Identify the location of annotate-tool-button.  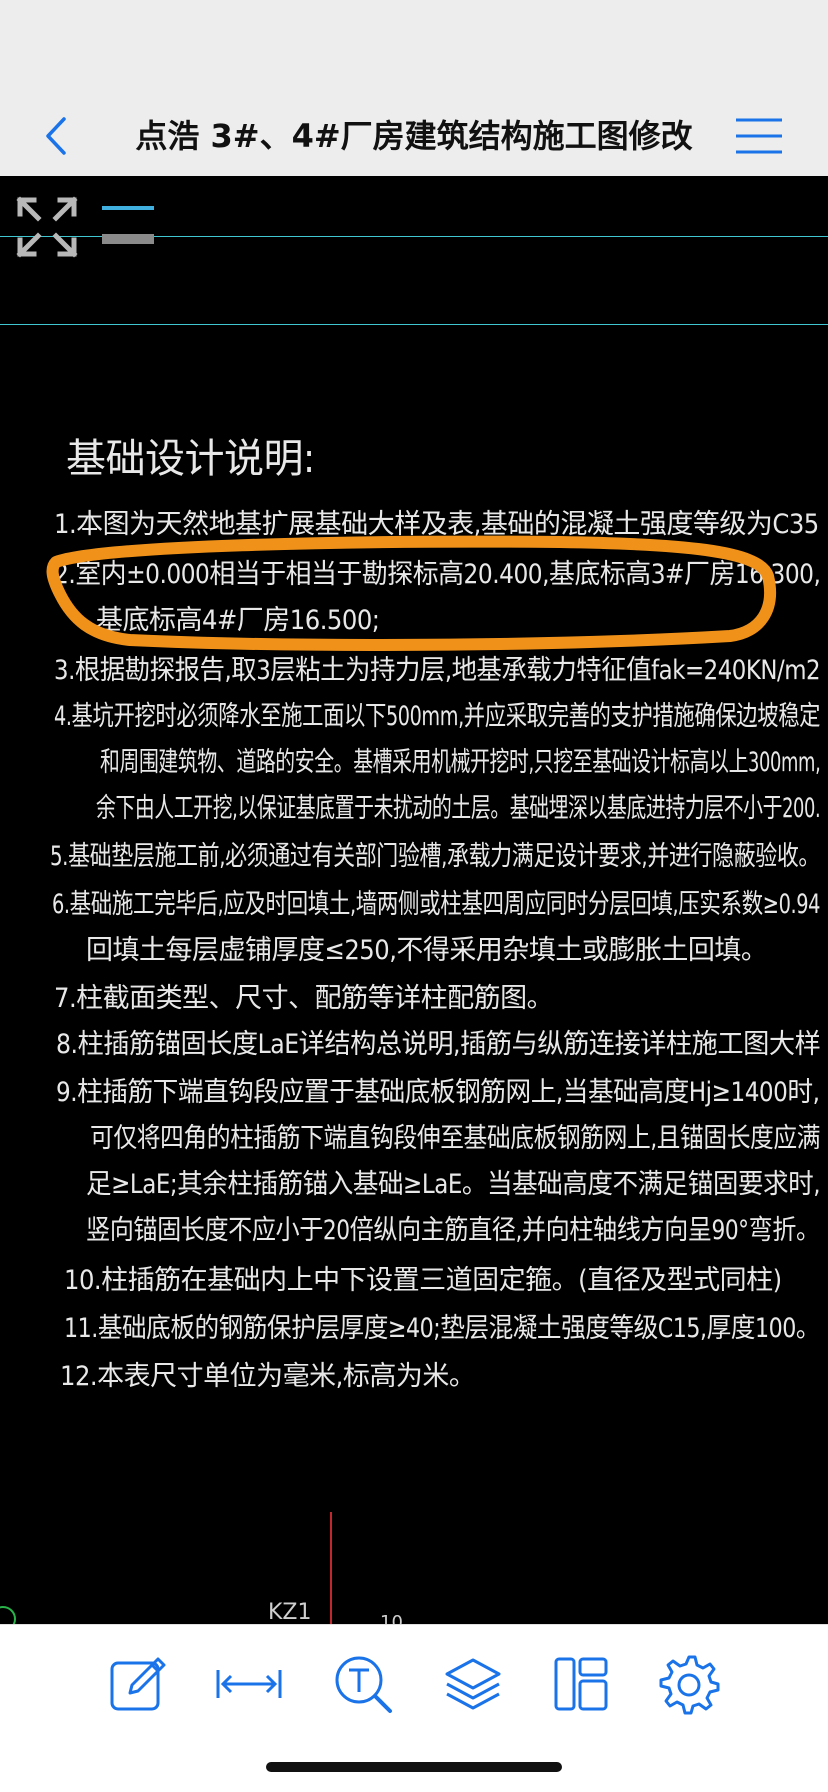
(139, 1684).